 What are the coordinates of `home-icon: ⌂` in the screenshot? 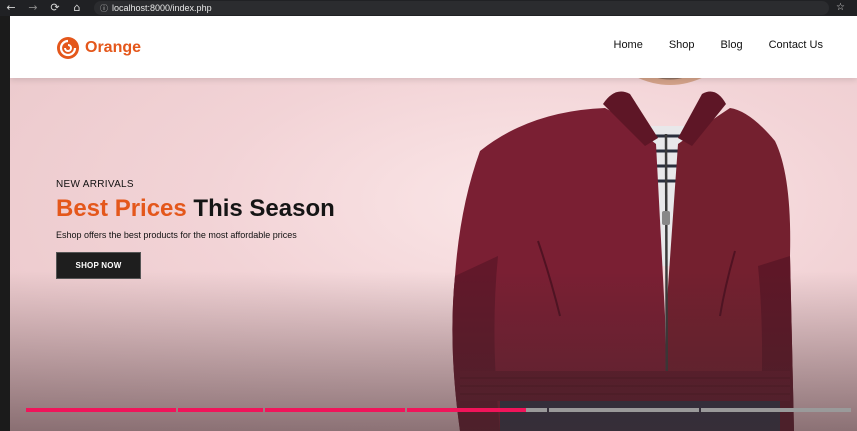 It's located at (77, 8).